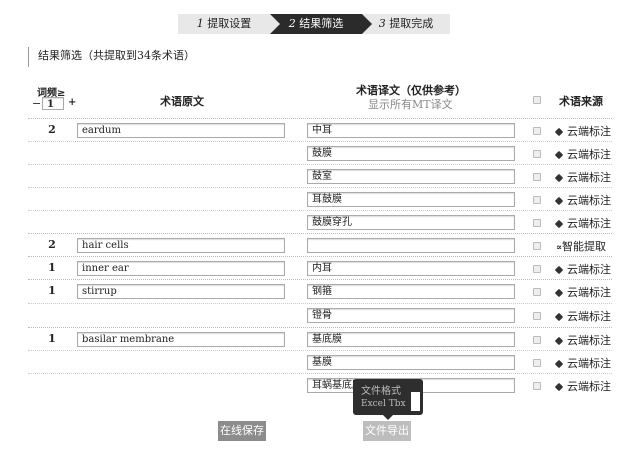 This screenshot has width=640, height=456. I want to click on step-progress: 1 提取设置 2 结果筛选 3 提取完成, so click(314, 24).